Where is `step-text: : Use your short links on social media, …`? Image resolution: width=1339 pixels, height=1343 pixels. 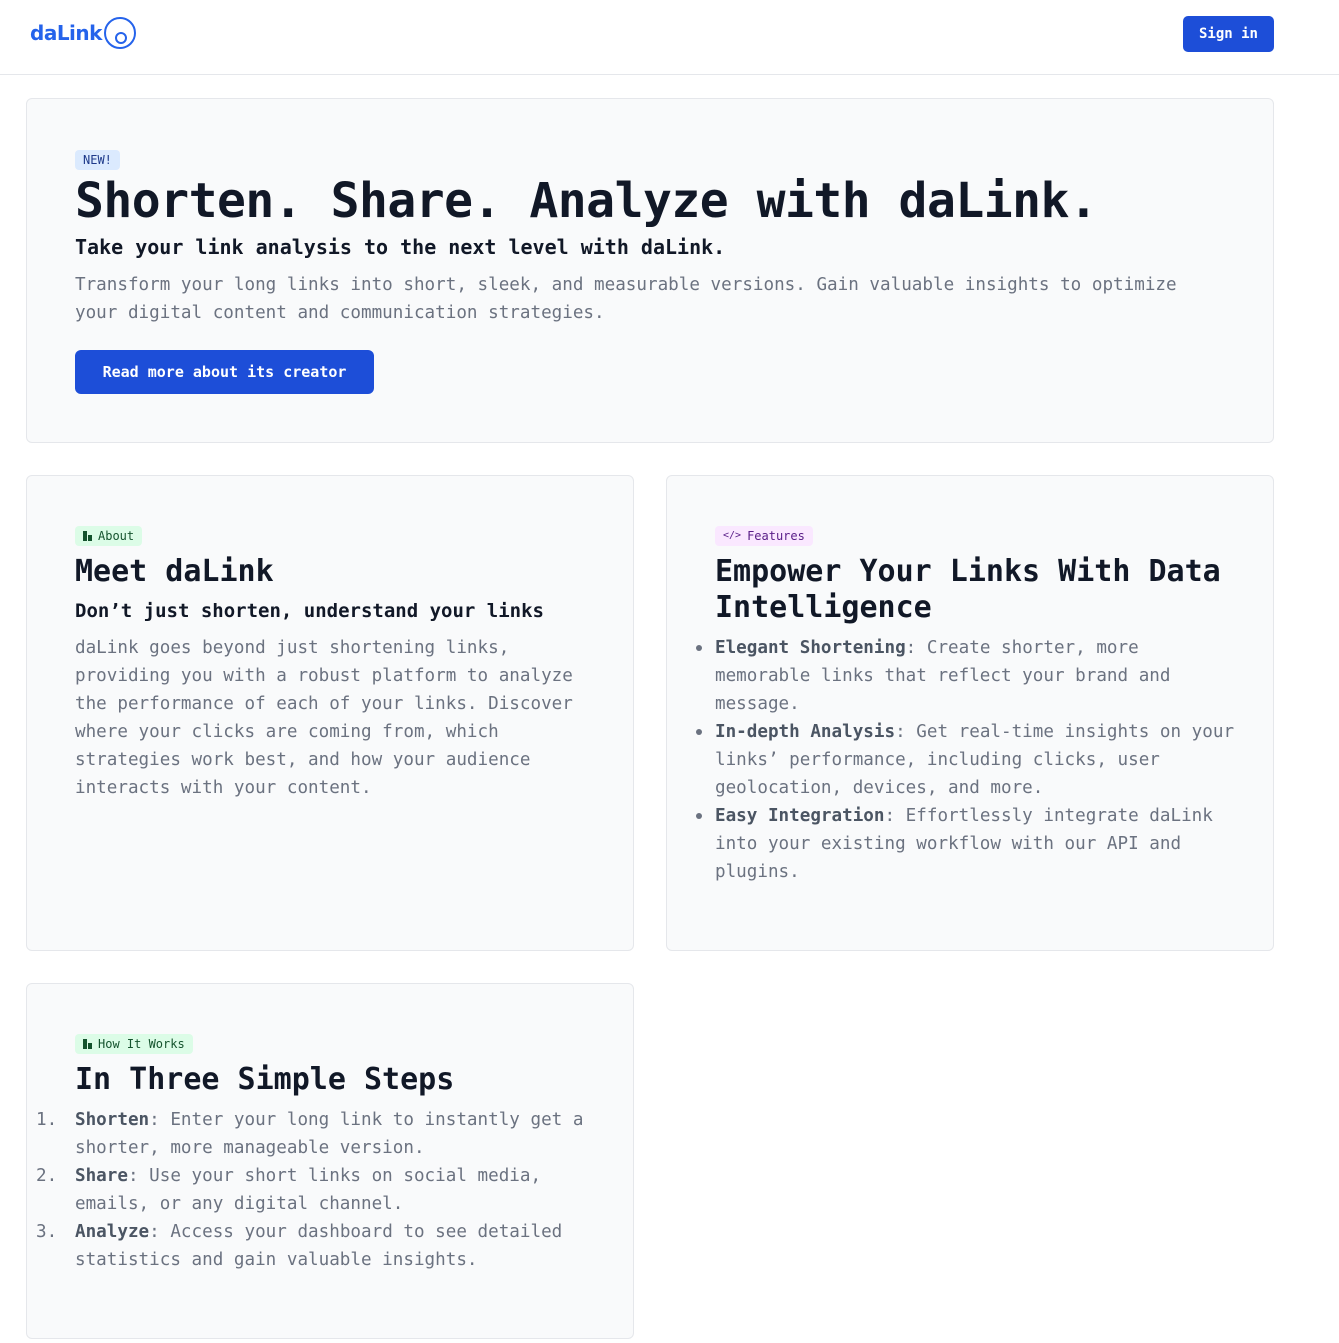 step-text: : Use your short links on social media, … is located at coordinates (308, 1190).